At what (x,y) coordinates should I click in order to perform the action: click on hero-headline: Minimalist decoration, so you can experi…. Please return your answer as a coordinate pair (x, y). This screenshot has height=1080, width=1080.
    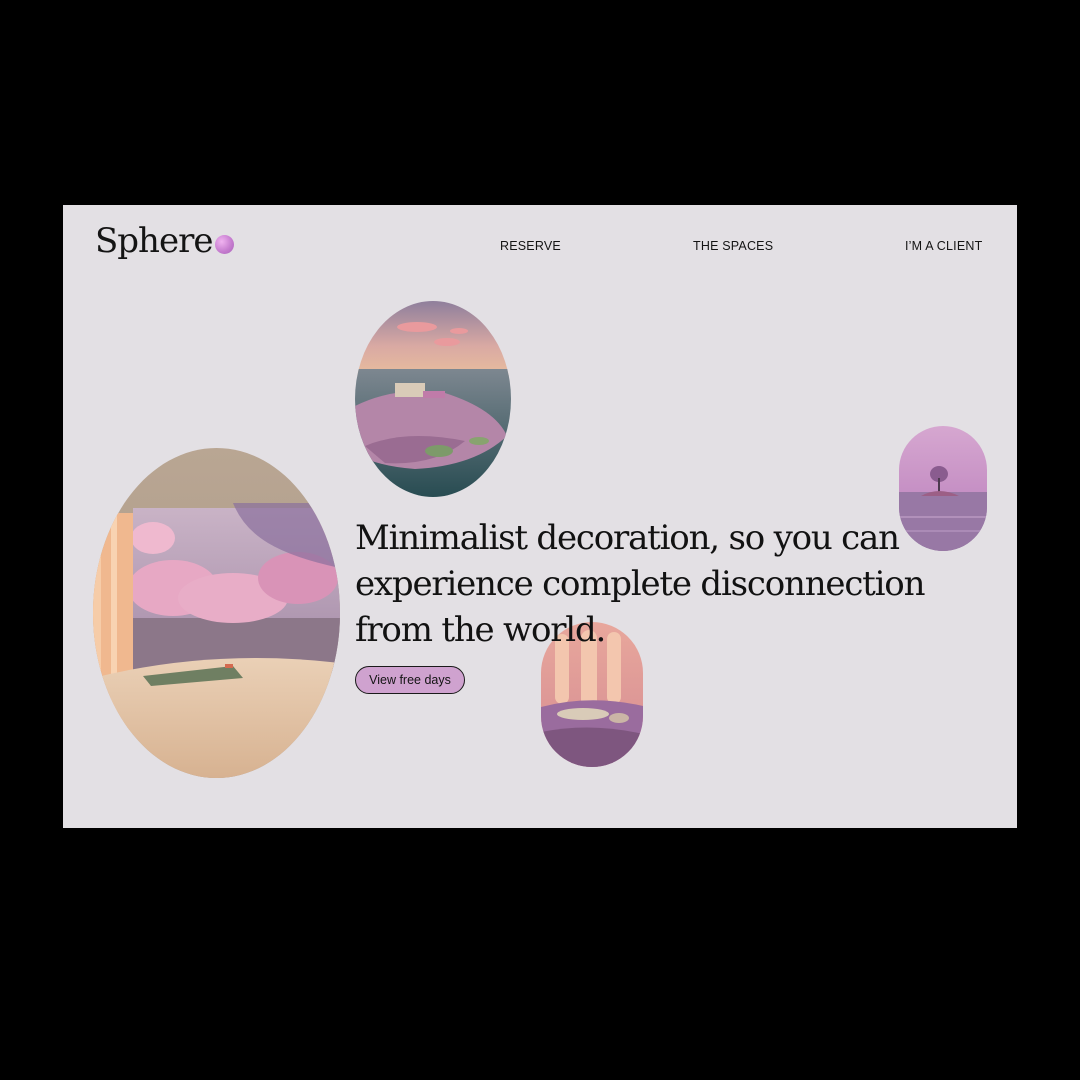
    Looking at the image, I should click on (640, 584).